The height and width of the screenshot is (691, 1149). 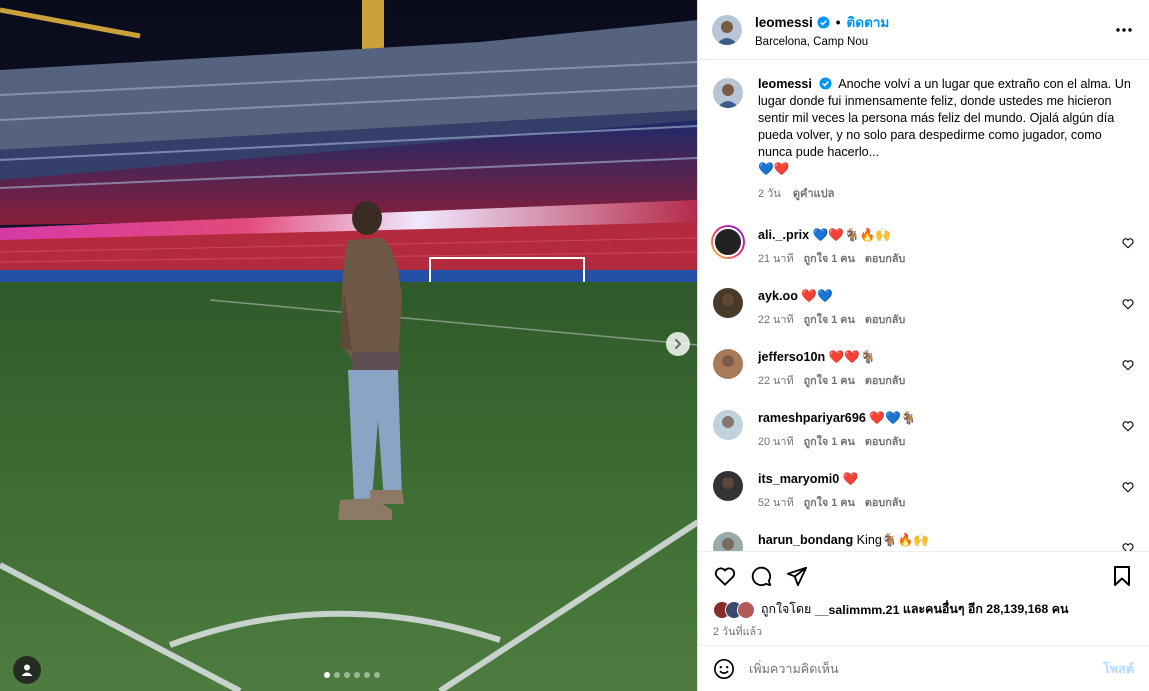 I want to click on post-time: 2 วันที่แล้ว, so click(x=923, y=631).